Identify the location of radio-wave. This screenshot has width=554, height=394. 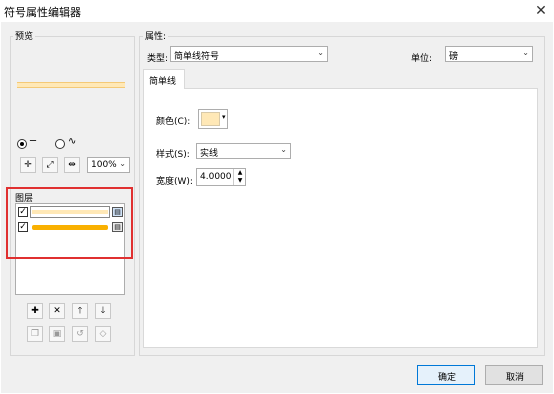
(60, 144).